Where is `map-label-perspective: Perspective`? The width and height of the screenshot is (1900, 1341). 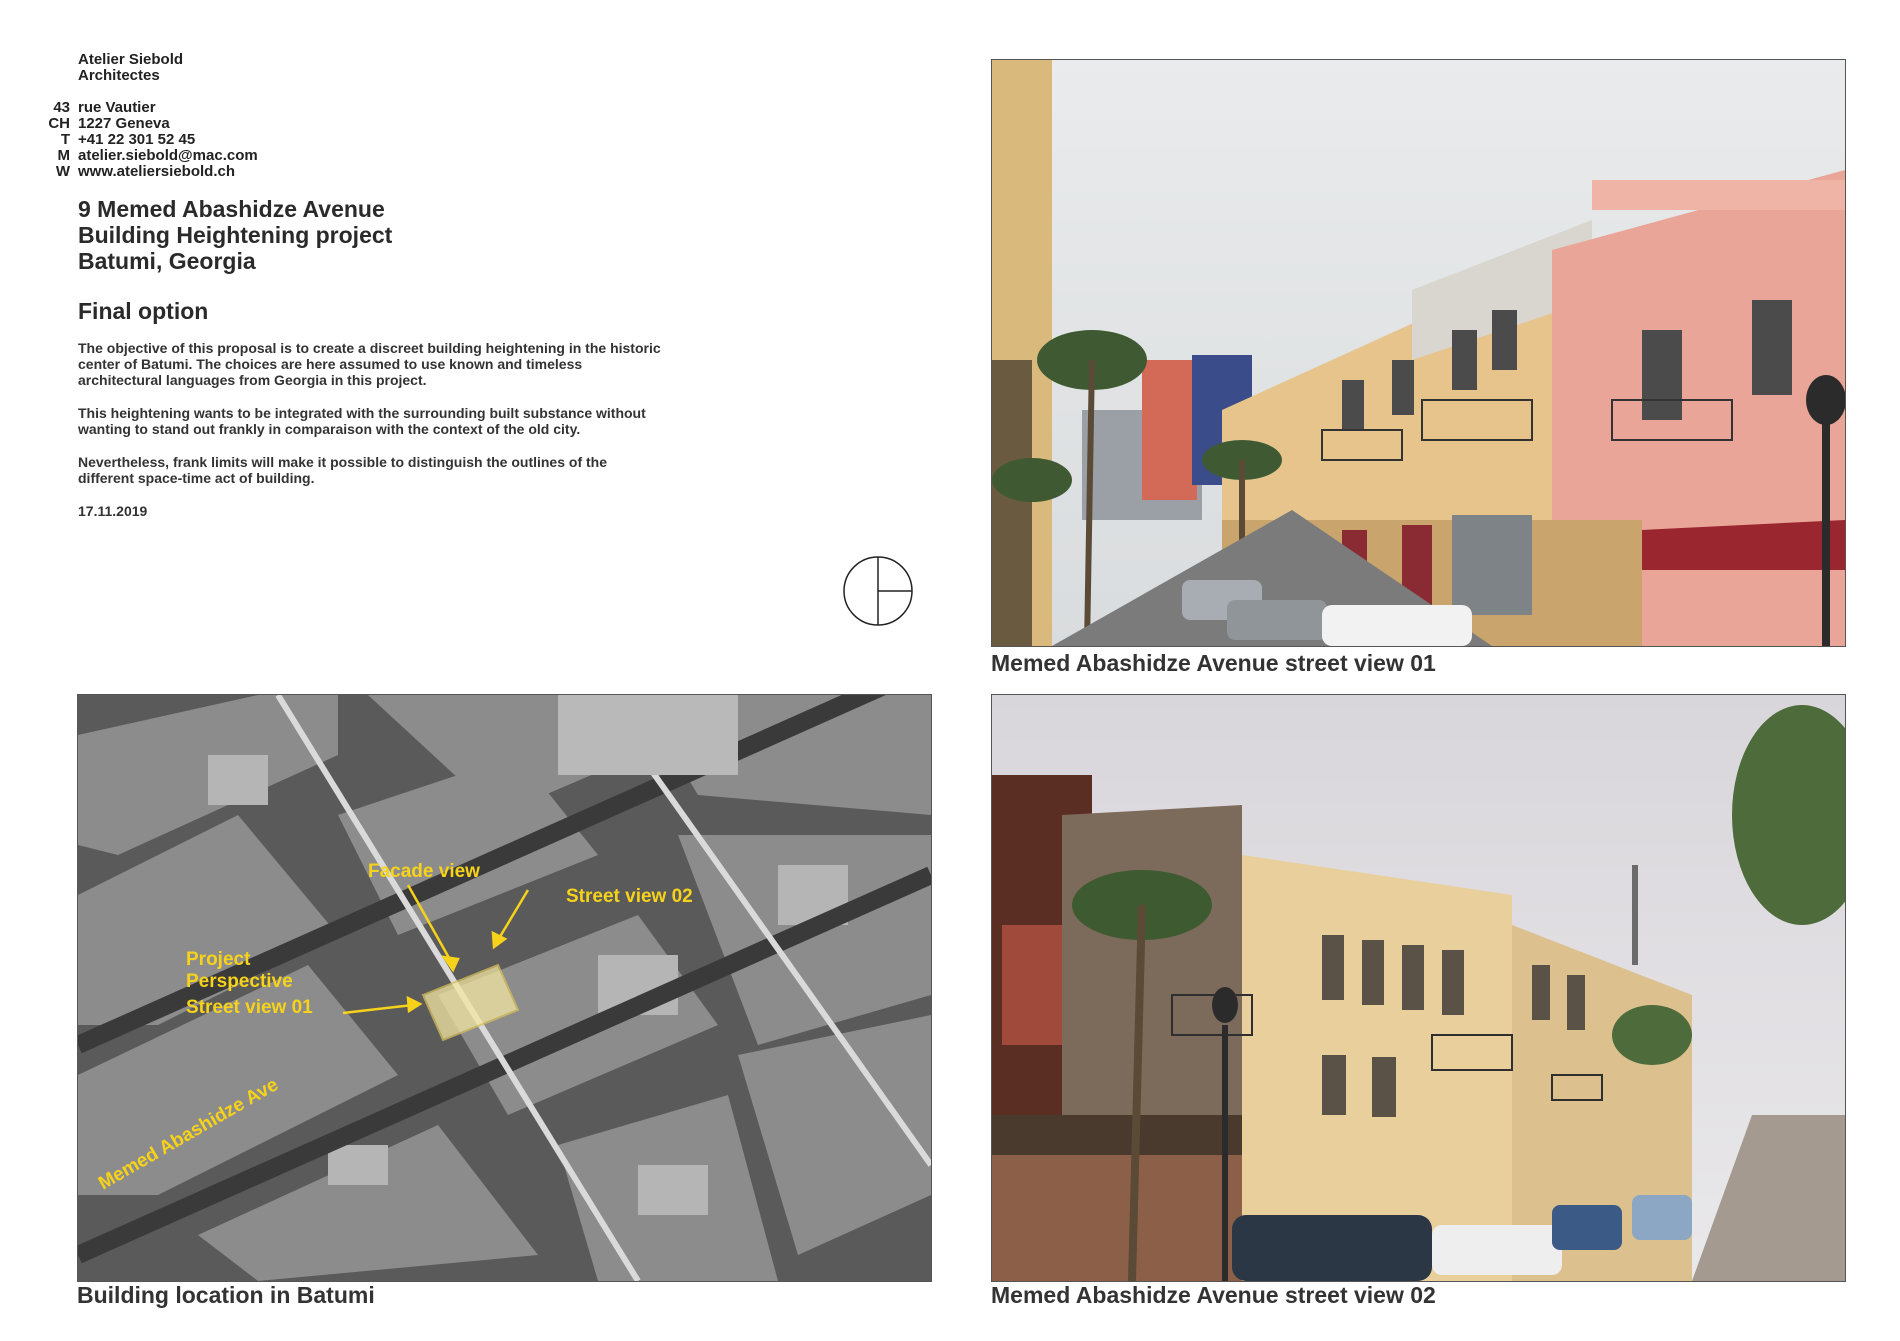
map-label-perspective: Perspective is located at coordinates (239, 981).